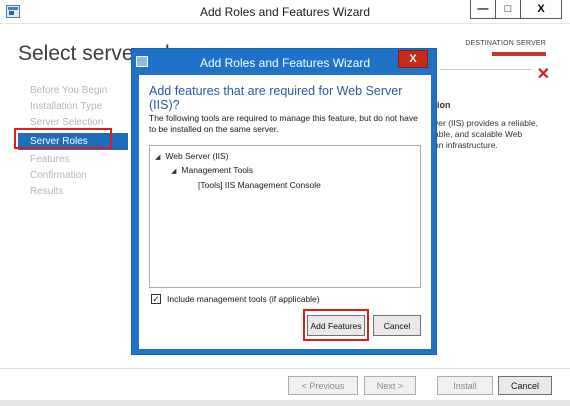 The height and width of the screenshot is (406, 570). I want to click on nav-item-confirmation: Confirmation, so click(73, 176).